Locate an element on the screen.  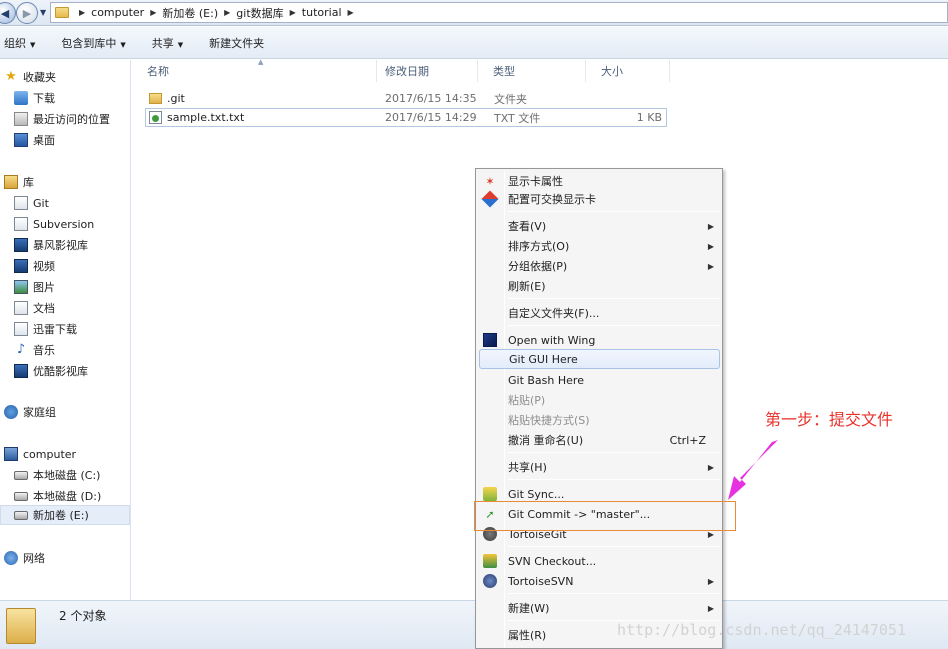
menu-item-group-by: 分组依据(P) ▶ is located at coordinates (599, 266).